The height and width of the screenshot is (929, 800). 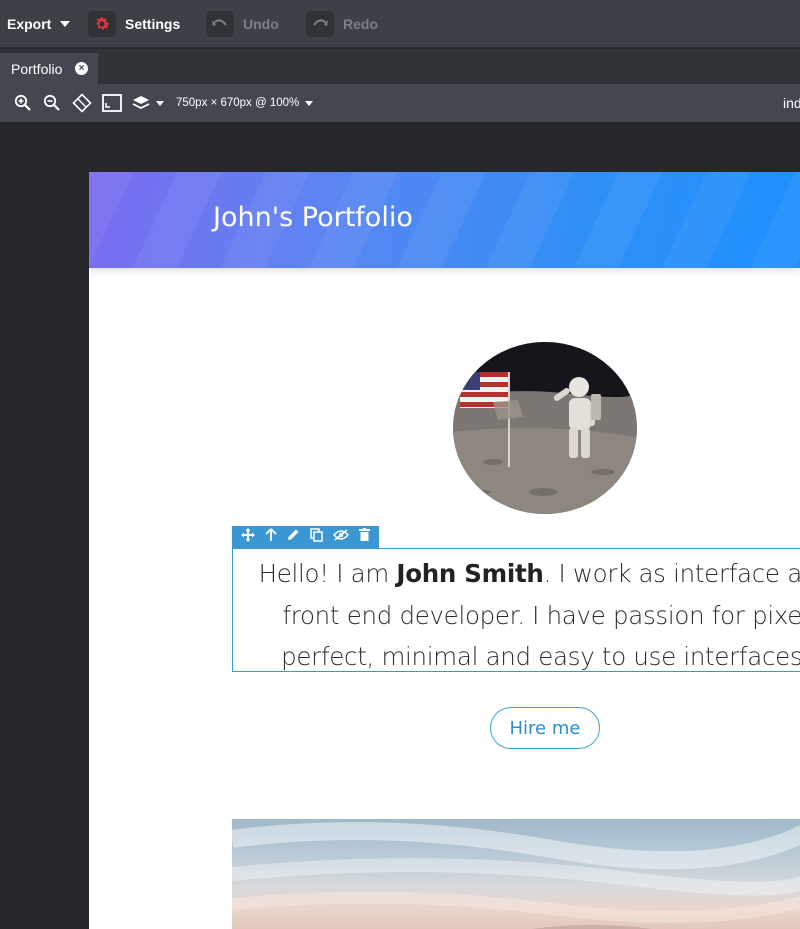 I want to click on redo-icon, so click(x=320, y=24).